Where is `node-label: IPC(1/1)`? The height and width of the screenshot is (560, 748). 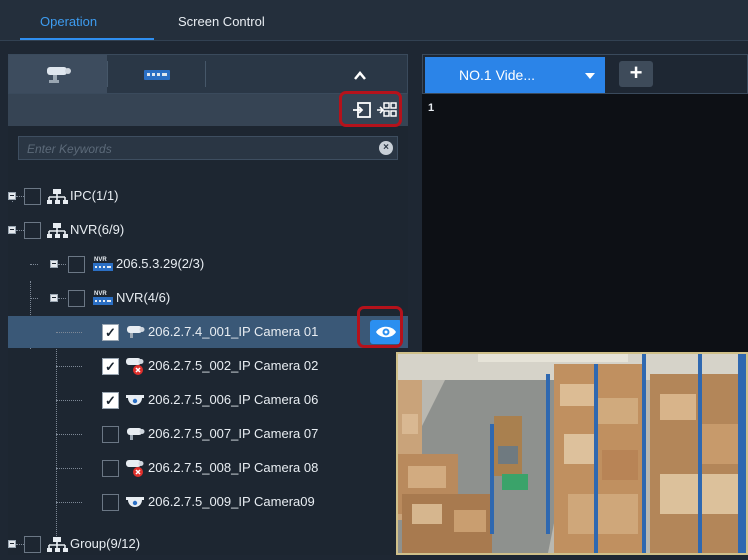 node-label: IPC(1/1) is located at coordinates (94, 195).